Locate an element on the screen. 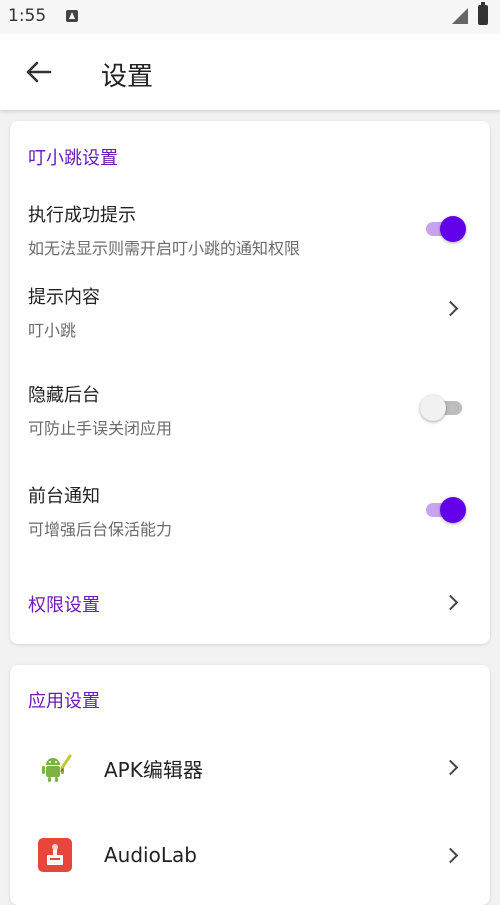 This screenshot has width=500, height=905. setting-title: 提示内容 is located at coordinates (64, 297).